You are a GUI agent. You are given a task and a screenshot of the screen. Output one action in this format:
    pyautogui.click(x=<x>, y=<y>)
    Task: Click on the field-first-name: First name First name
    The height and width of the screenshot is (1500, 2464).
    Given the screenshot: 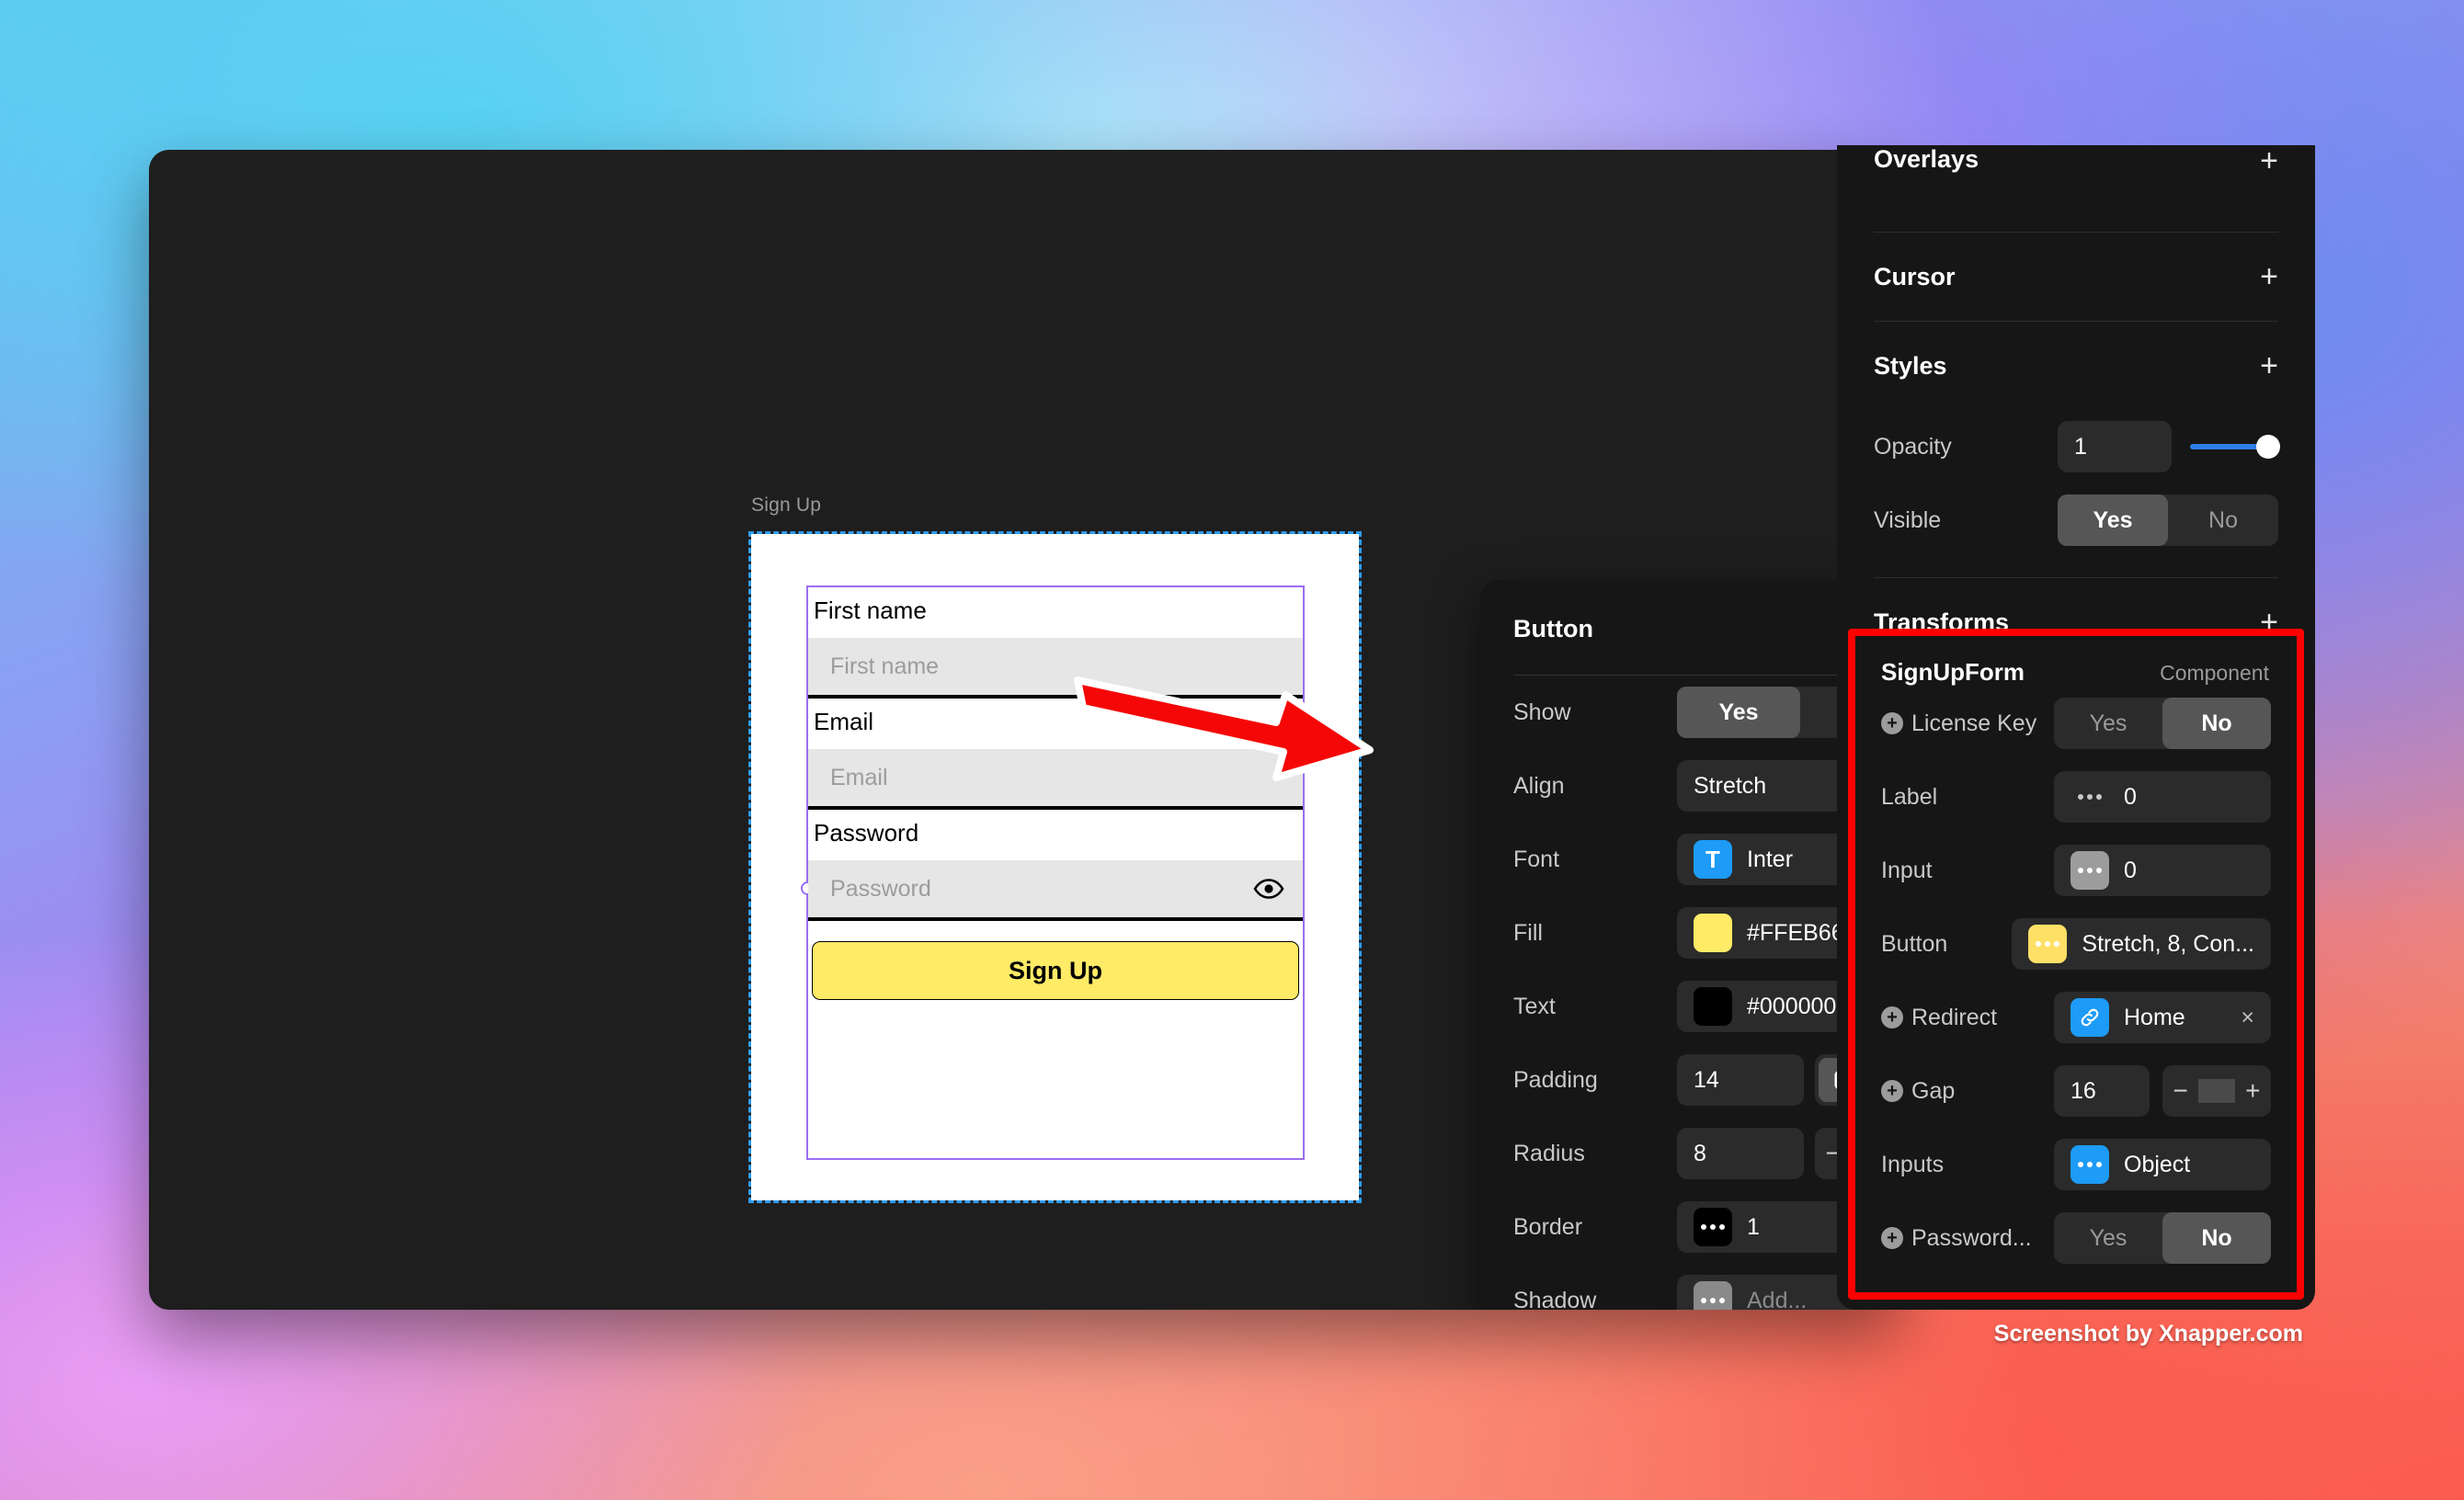 What is the action you would take?
    pyautogui.click(x=1055, y=643)
    